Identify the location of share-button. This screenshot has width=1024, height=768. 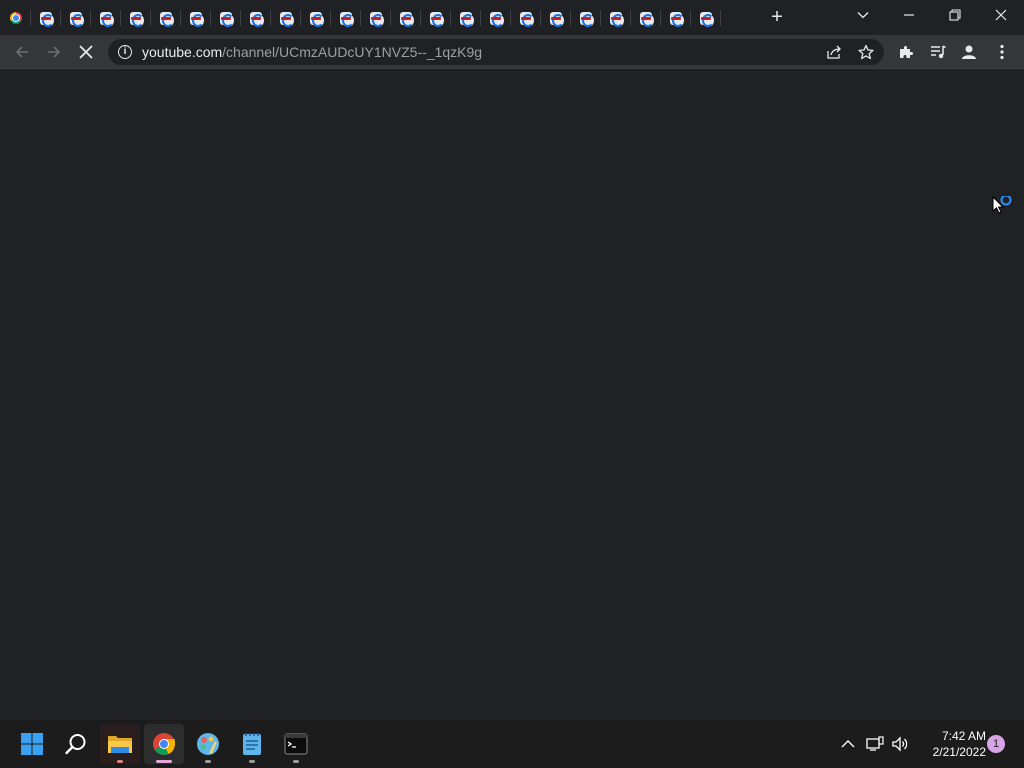
(834, 52).